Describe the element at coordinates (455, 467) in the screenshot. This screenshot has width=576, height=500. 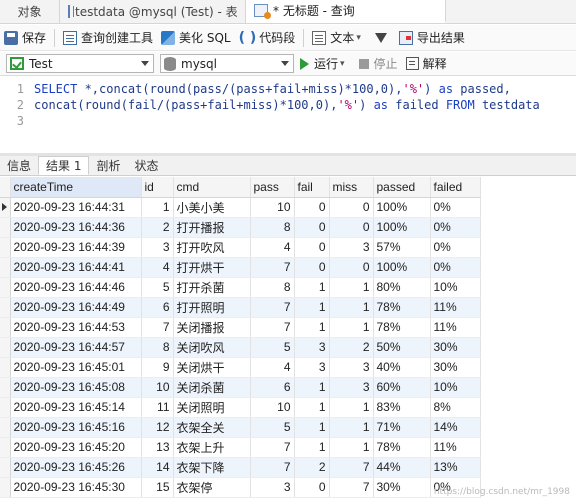
I see `cell-failed: 13%` at that location.